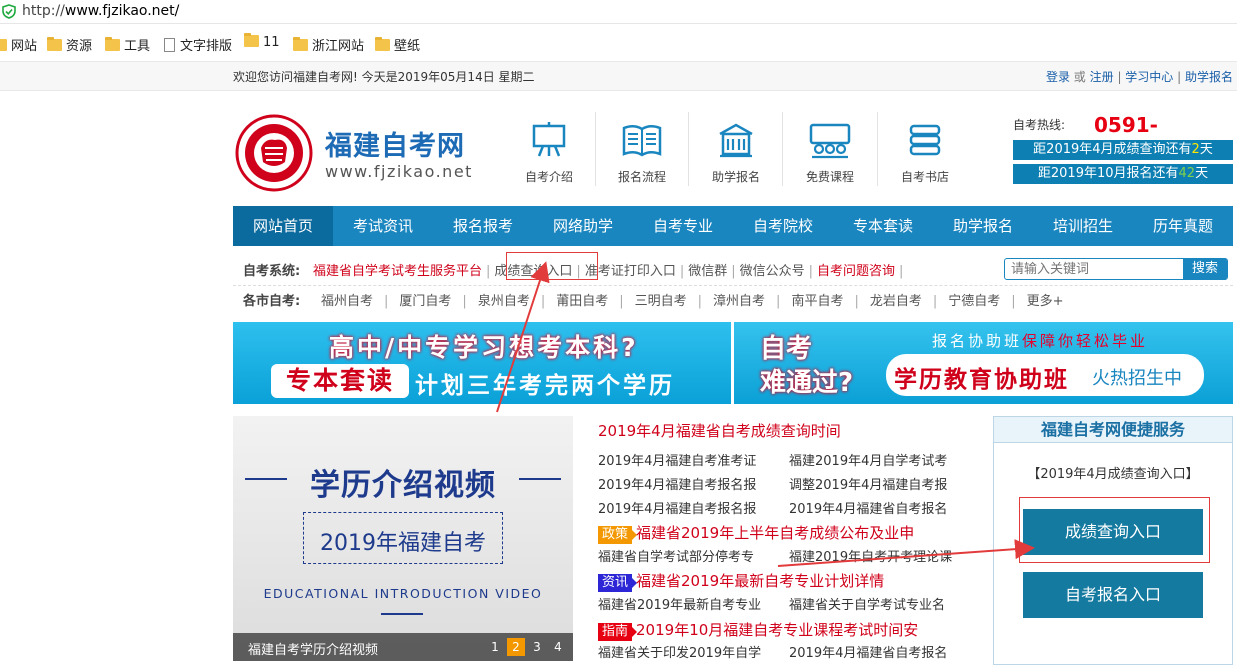 This screenshot has width=1237, height=665. I want to click on user-links: 登录 或 注册 | 学习中心 | 助学报名, so click(1139, 77).